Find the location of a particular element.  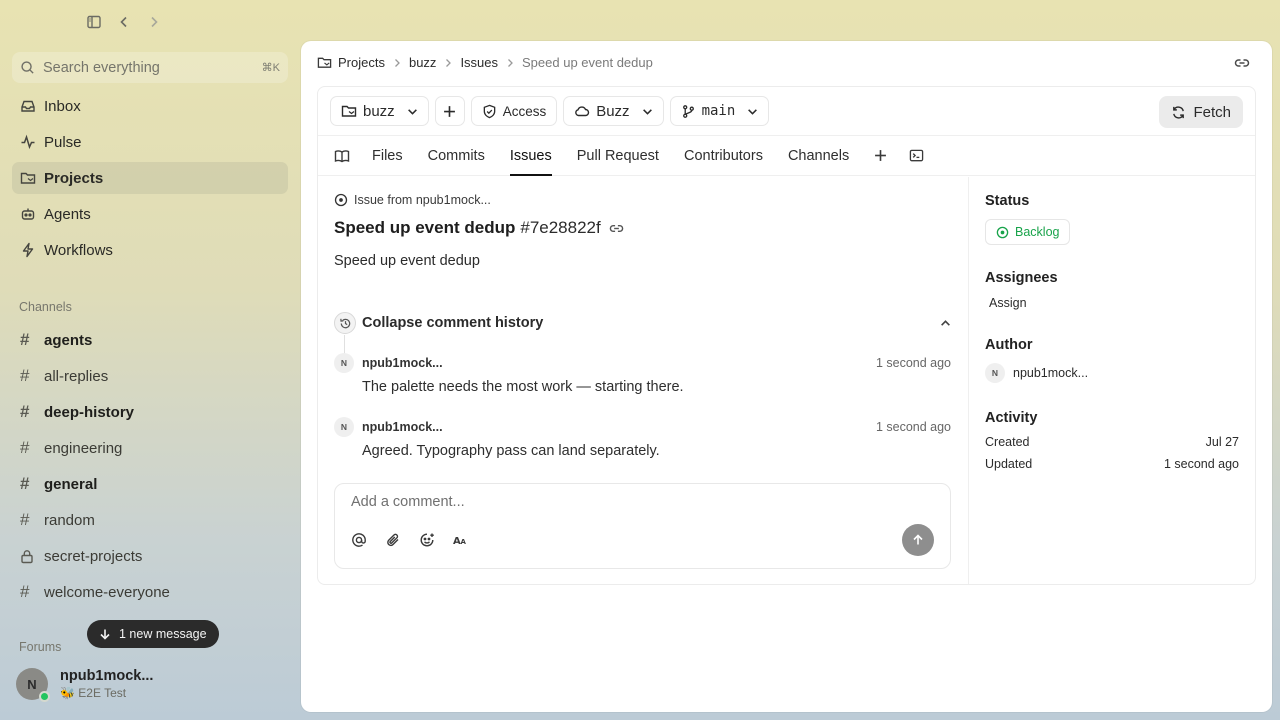

sidebar-item-label: Workflows is located at coordinates (78, 250).